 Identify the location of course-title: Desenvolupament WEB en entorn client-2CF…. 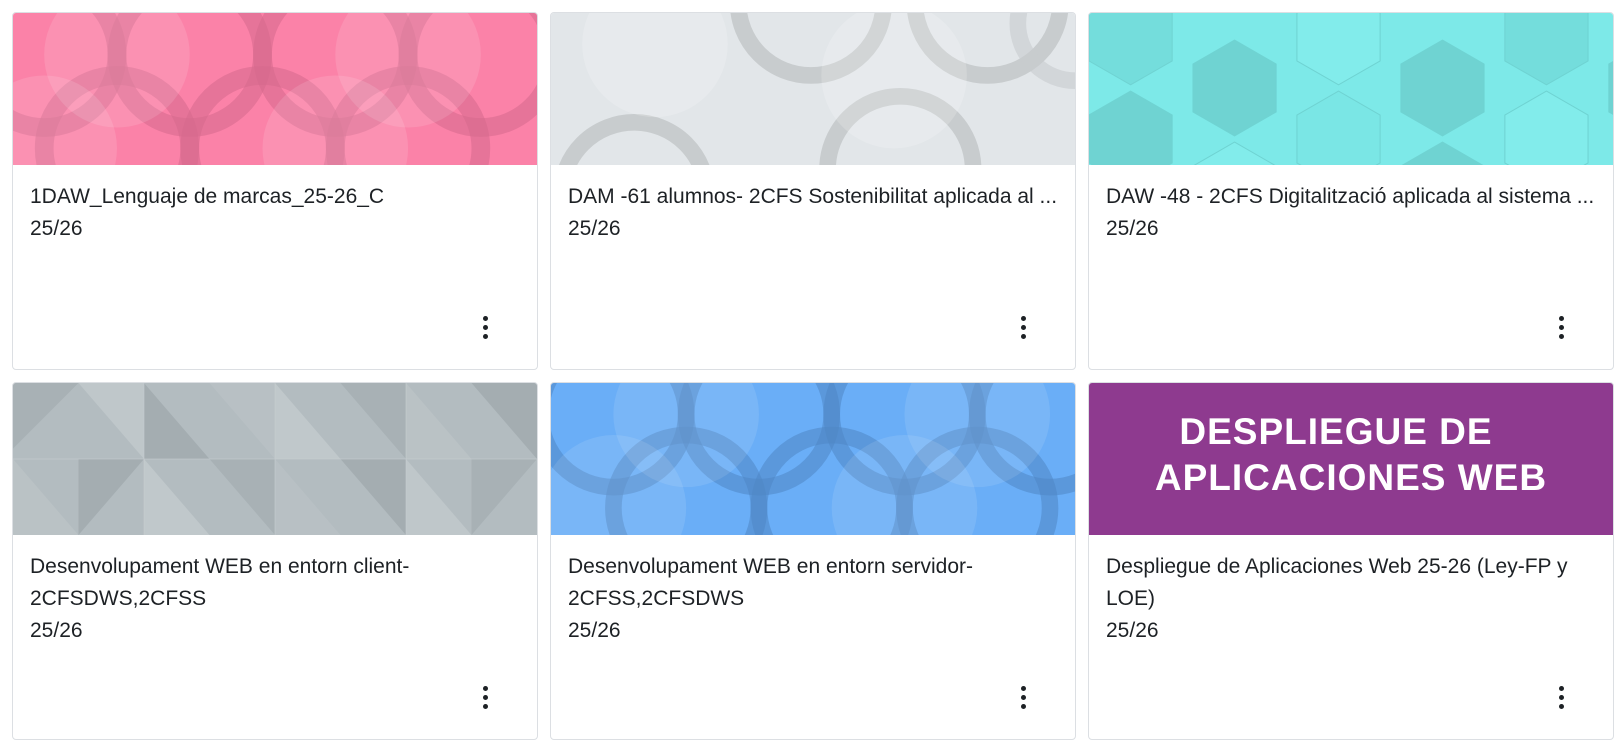
(275, 583).